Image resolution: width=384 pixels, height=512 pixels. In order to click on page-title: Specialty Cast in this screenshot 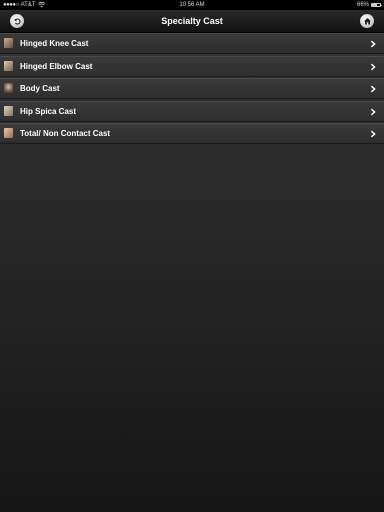, I will do `click(192, 21)`.